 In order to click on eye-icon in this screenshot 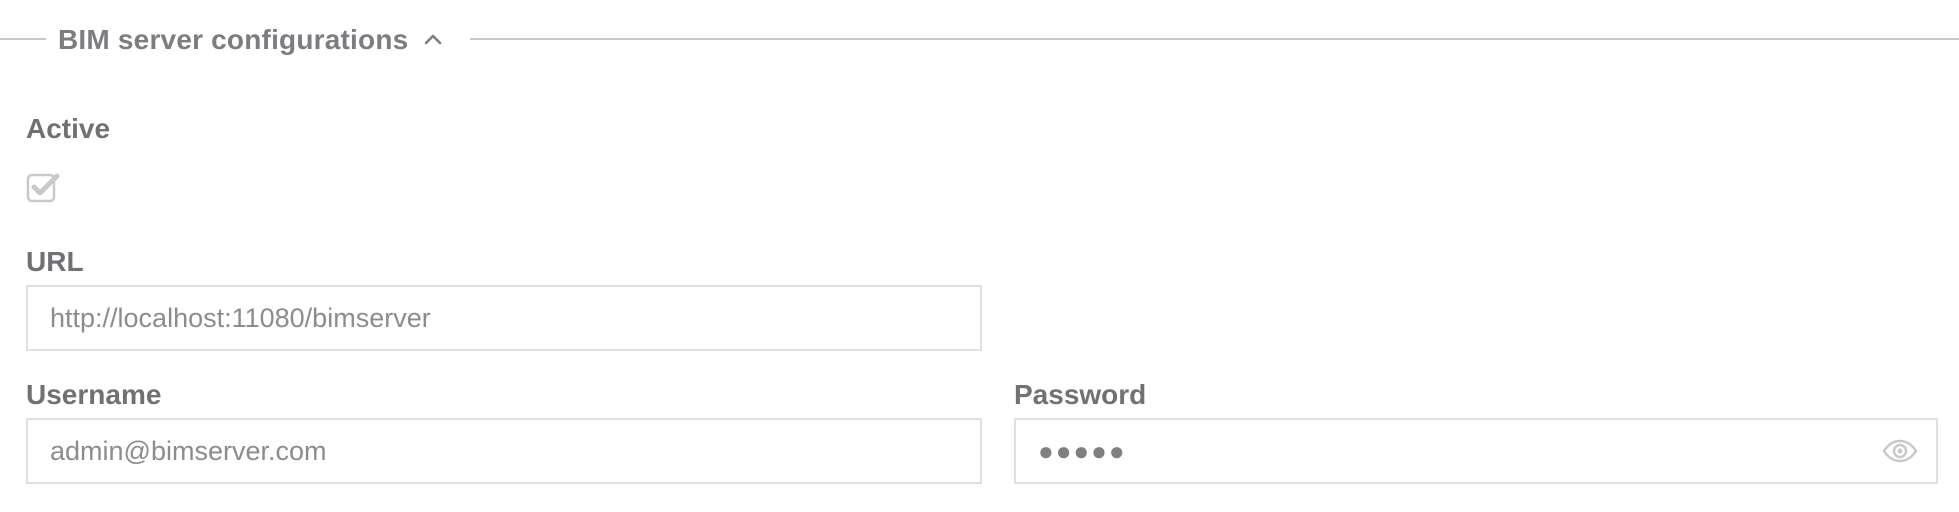, I will do `click(1900, 451)`.